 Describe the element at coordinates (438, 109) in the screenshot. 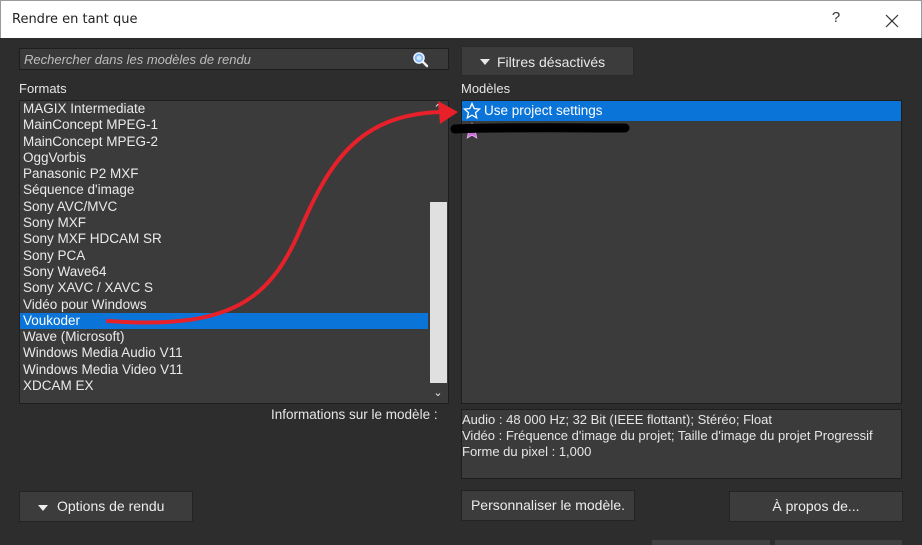

I see `scroll-up-icon: ⌃` at that location.